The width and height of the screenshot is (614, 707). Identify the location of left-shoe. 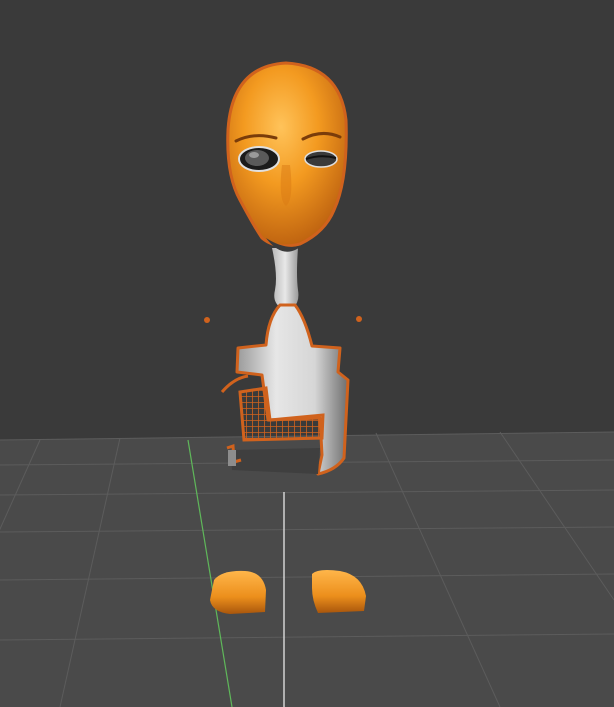
(238, 592).